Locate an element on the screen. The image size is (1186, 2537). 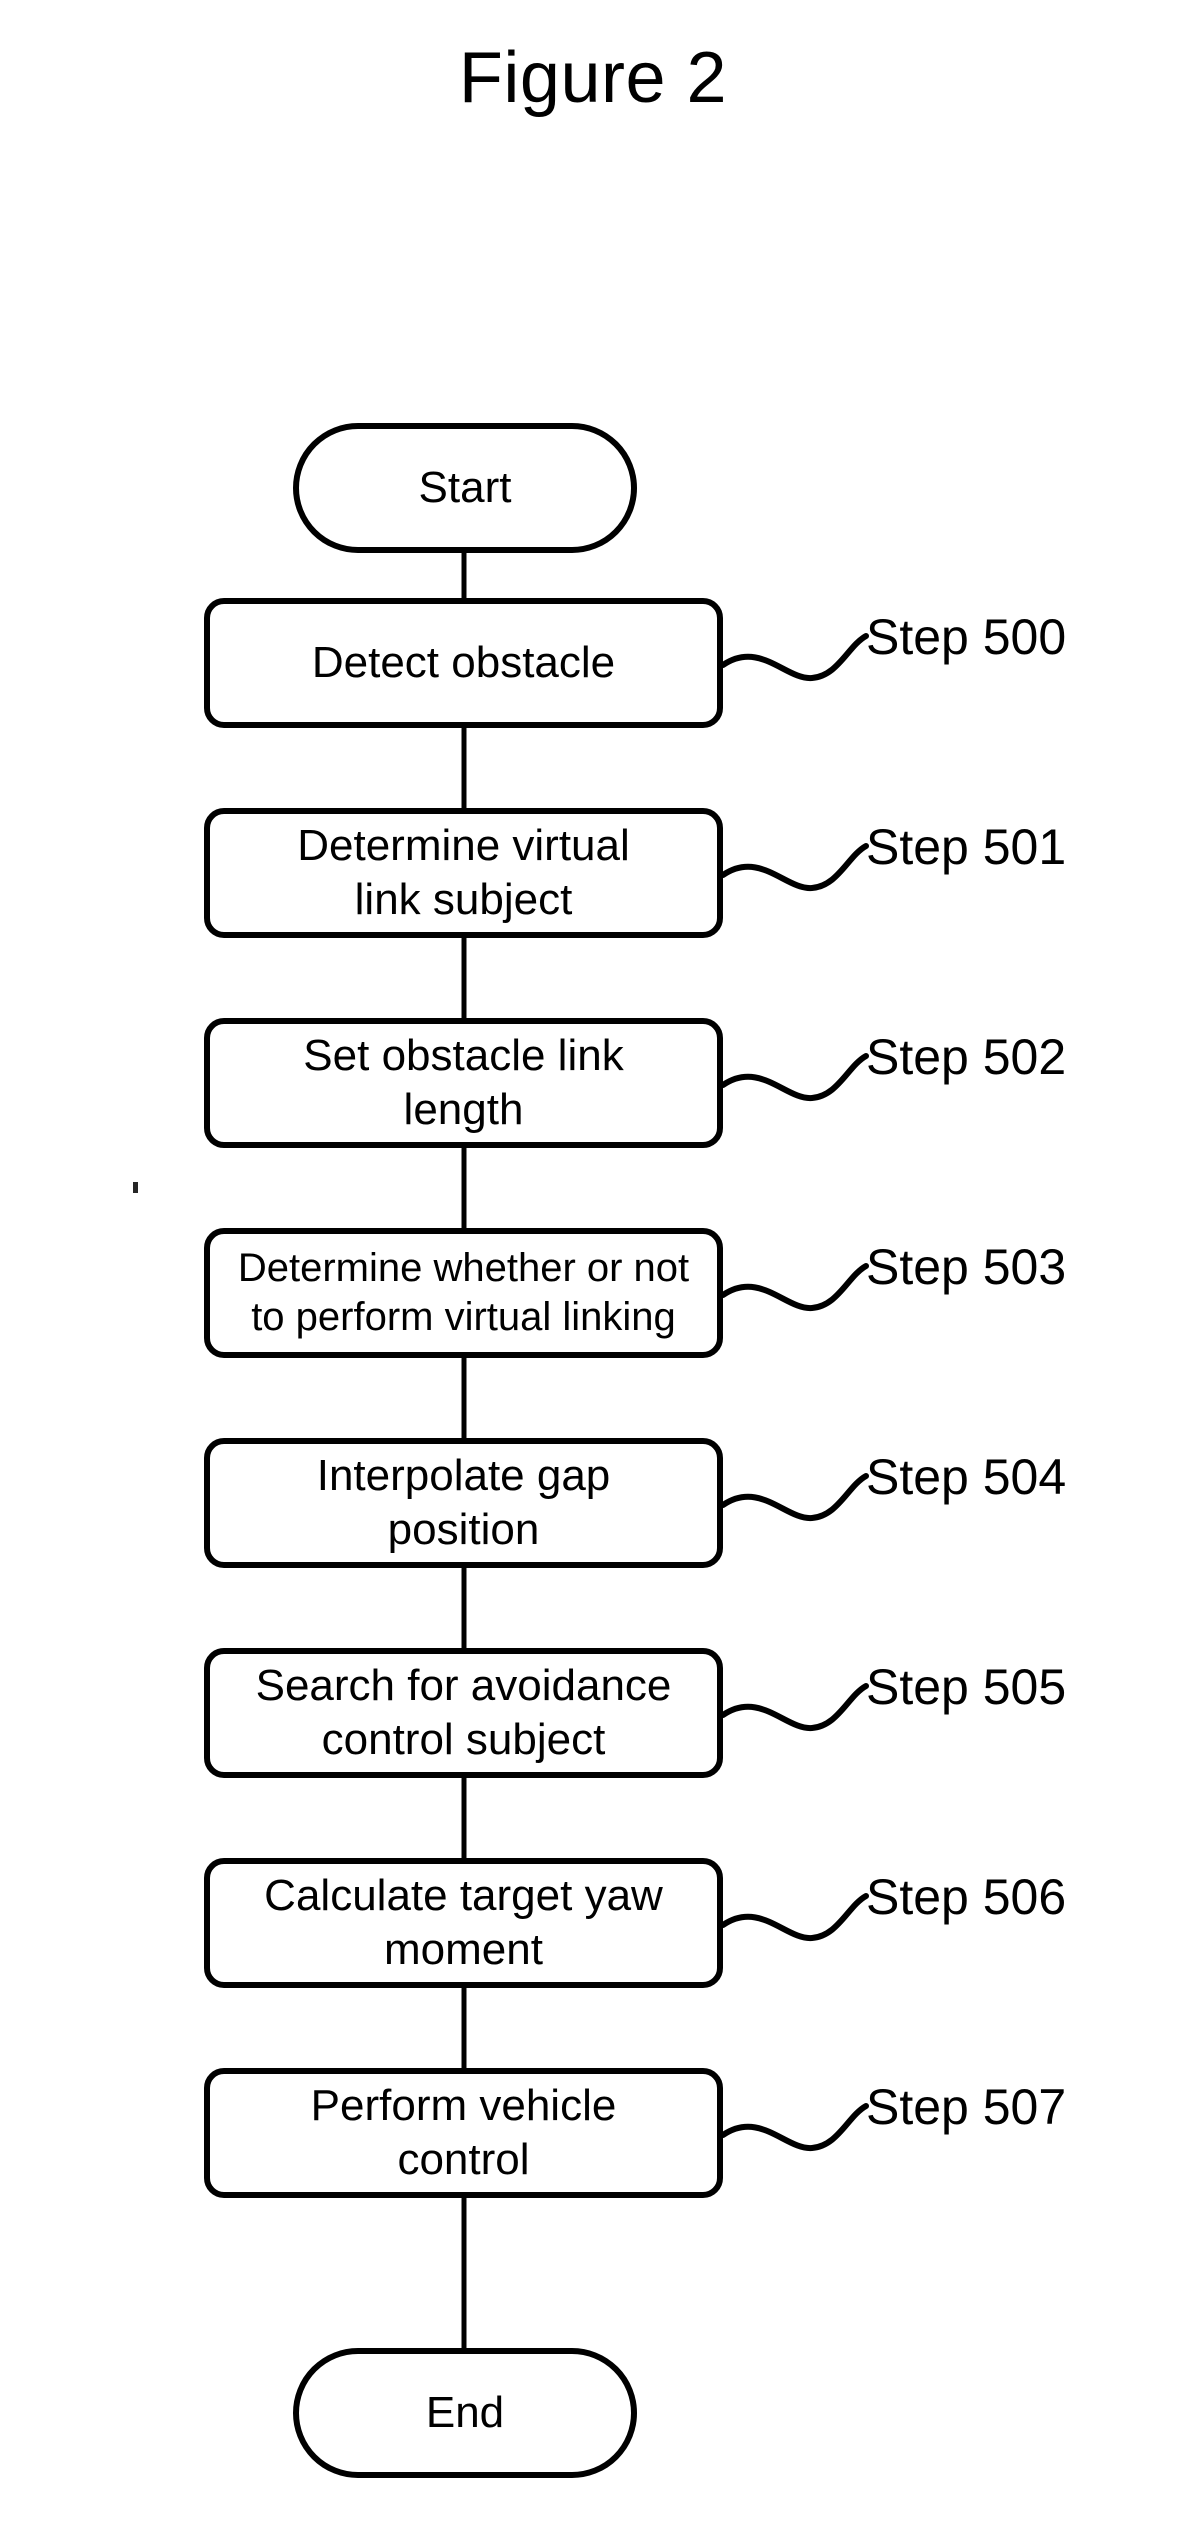
step-label-506: Step 506 is located at coordinates (966, 1897).